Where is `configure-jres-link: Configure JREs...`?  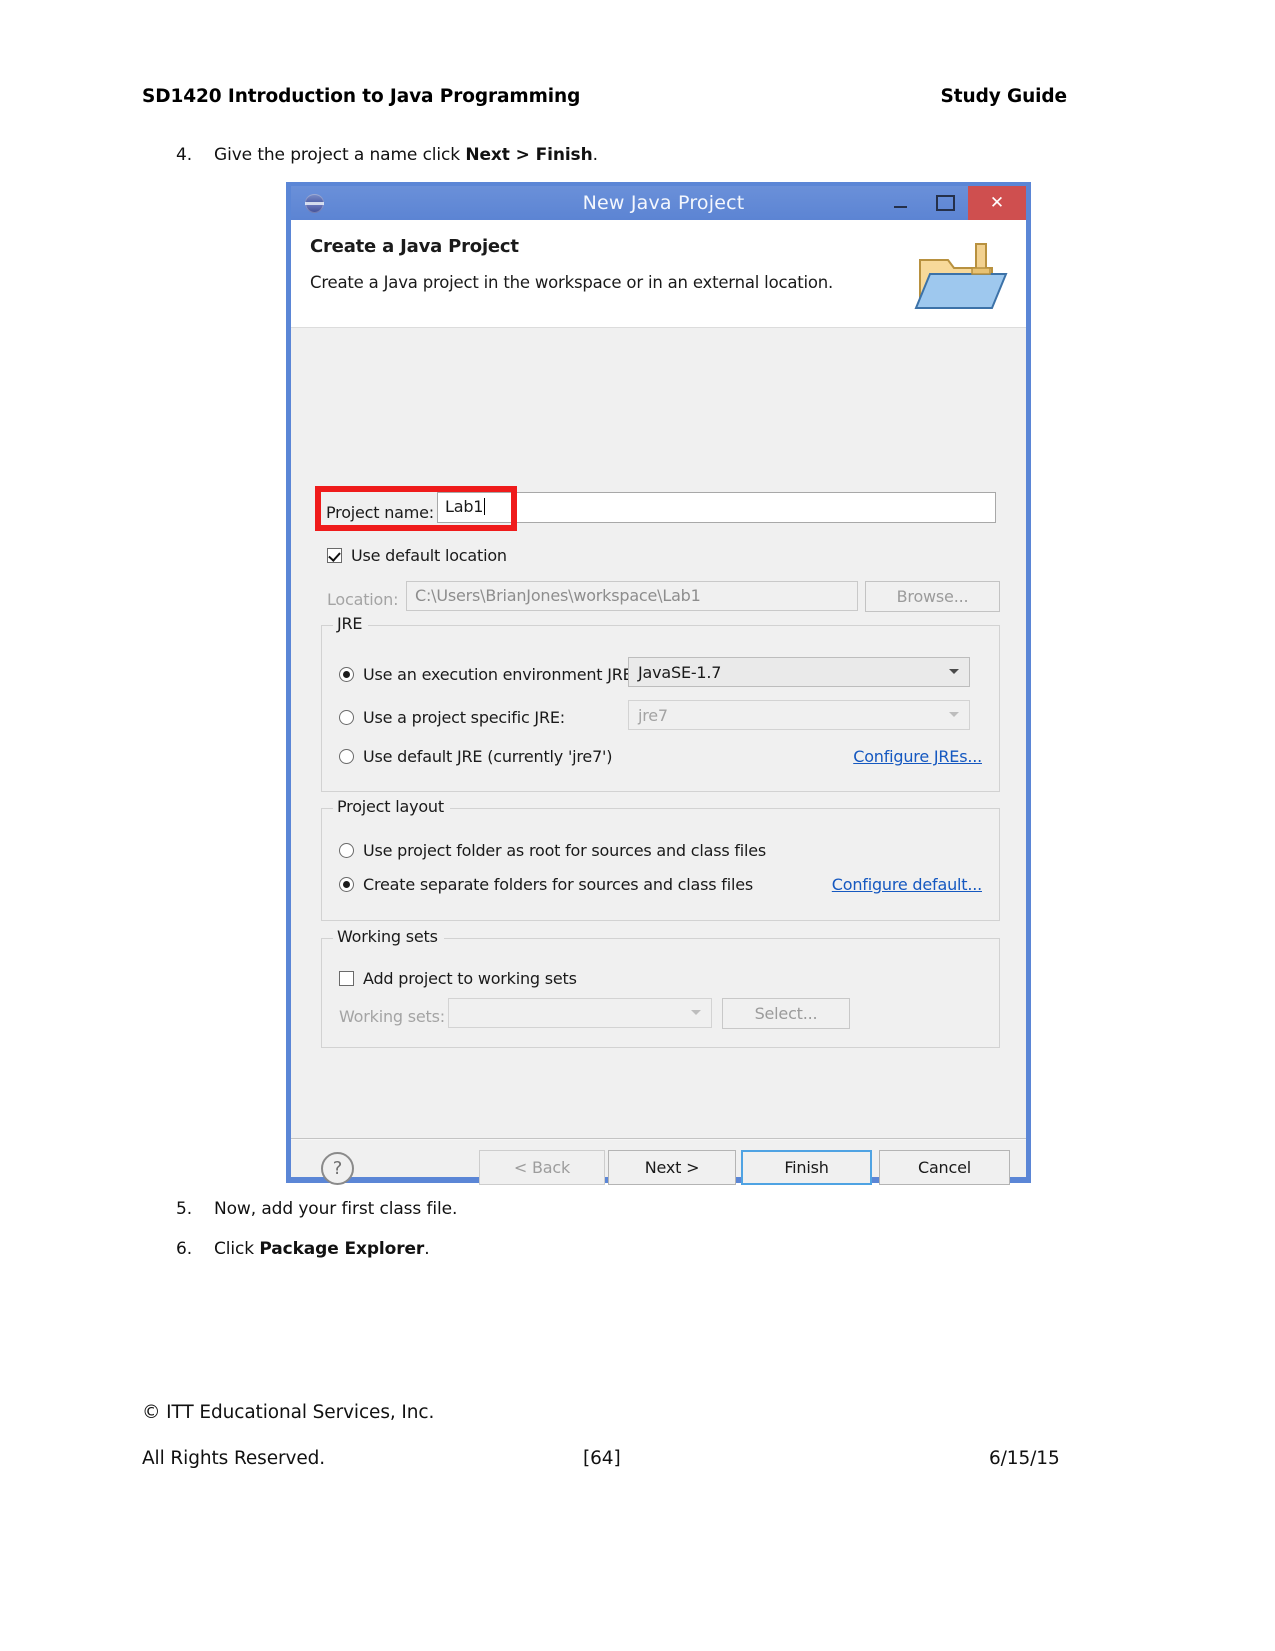
configure-jres-link: Configure JREs... is located at coordinates (917, 756).